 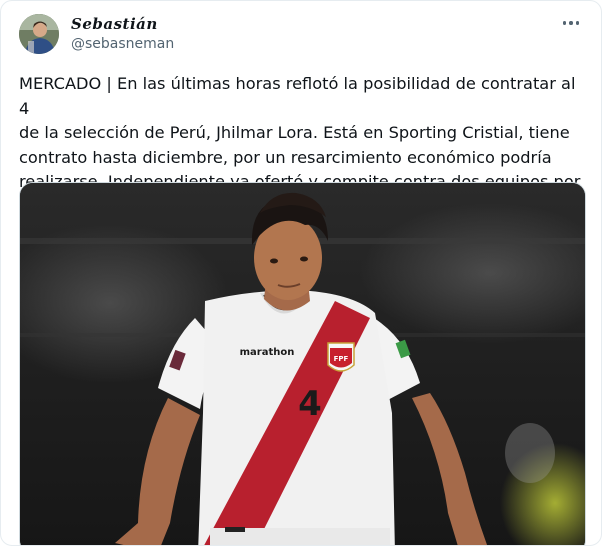 I want to click on more-options-icon, so click(x=571, y=23).